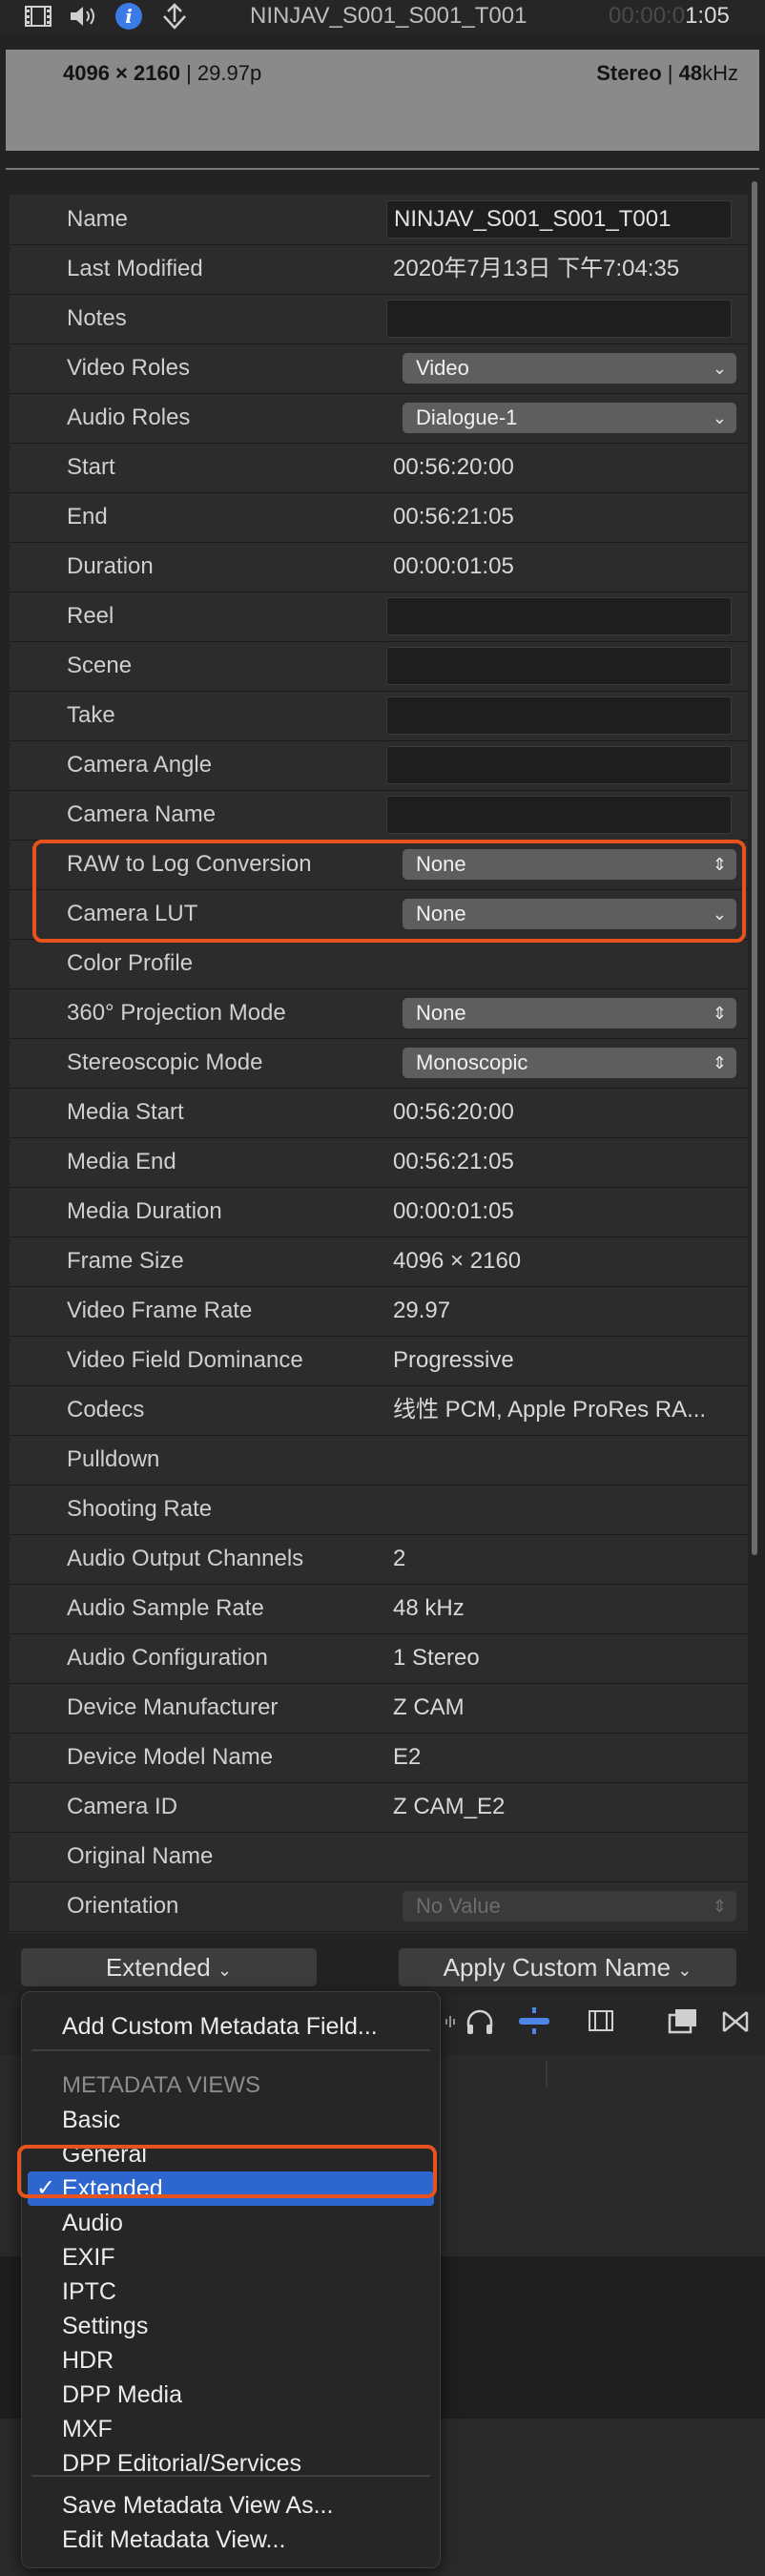 This screenshot has width=765, height=2576. What do you see at coordinates (231, 2223) in the screenshot?
I see `view-item-audio: Audio` at bounding box center [231, 2223].